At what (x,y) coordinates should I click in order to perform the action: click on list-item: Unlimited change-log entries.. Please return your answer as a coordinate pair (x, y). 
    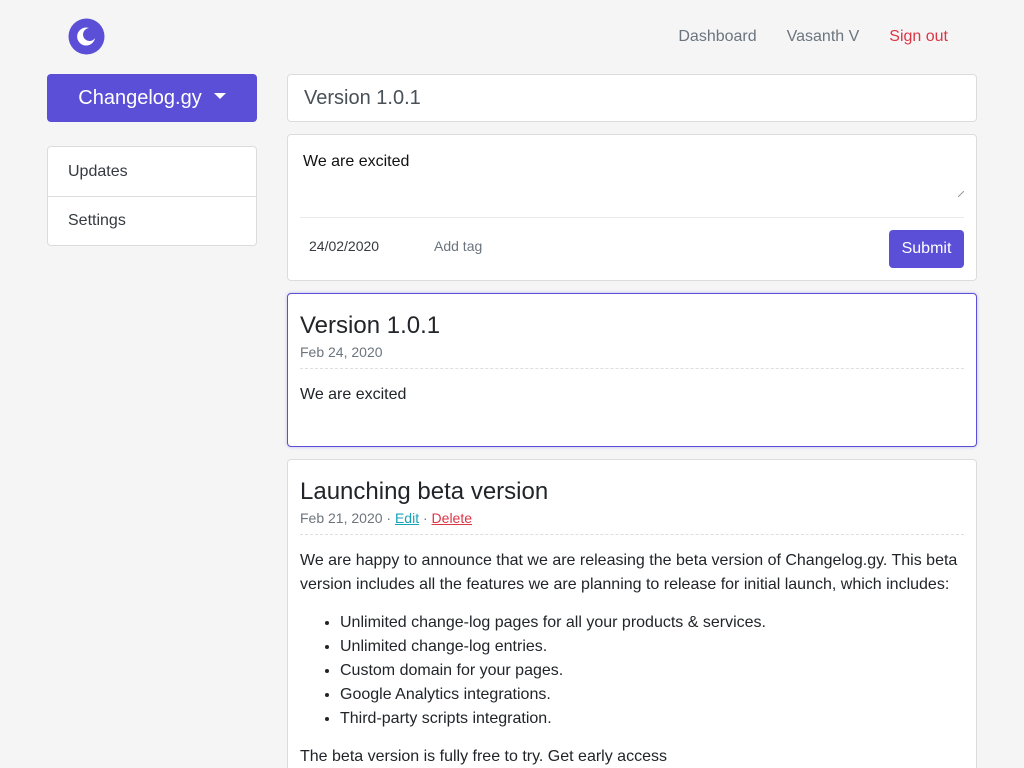
    Looking at the image, I should click on (652, 647).